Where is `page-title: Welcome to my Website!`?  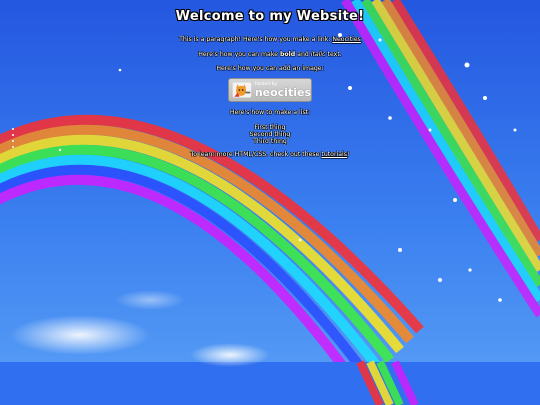
page-title: Welcome to my Website! is located at coordinates (270, 16).